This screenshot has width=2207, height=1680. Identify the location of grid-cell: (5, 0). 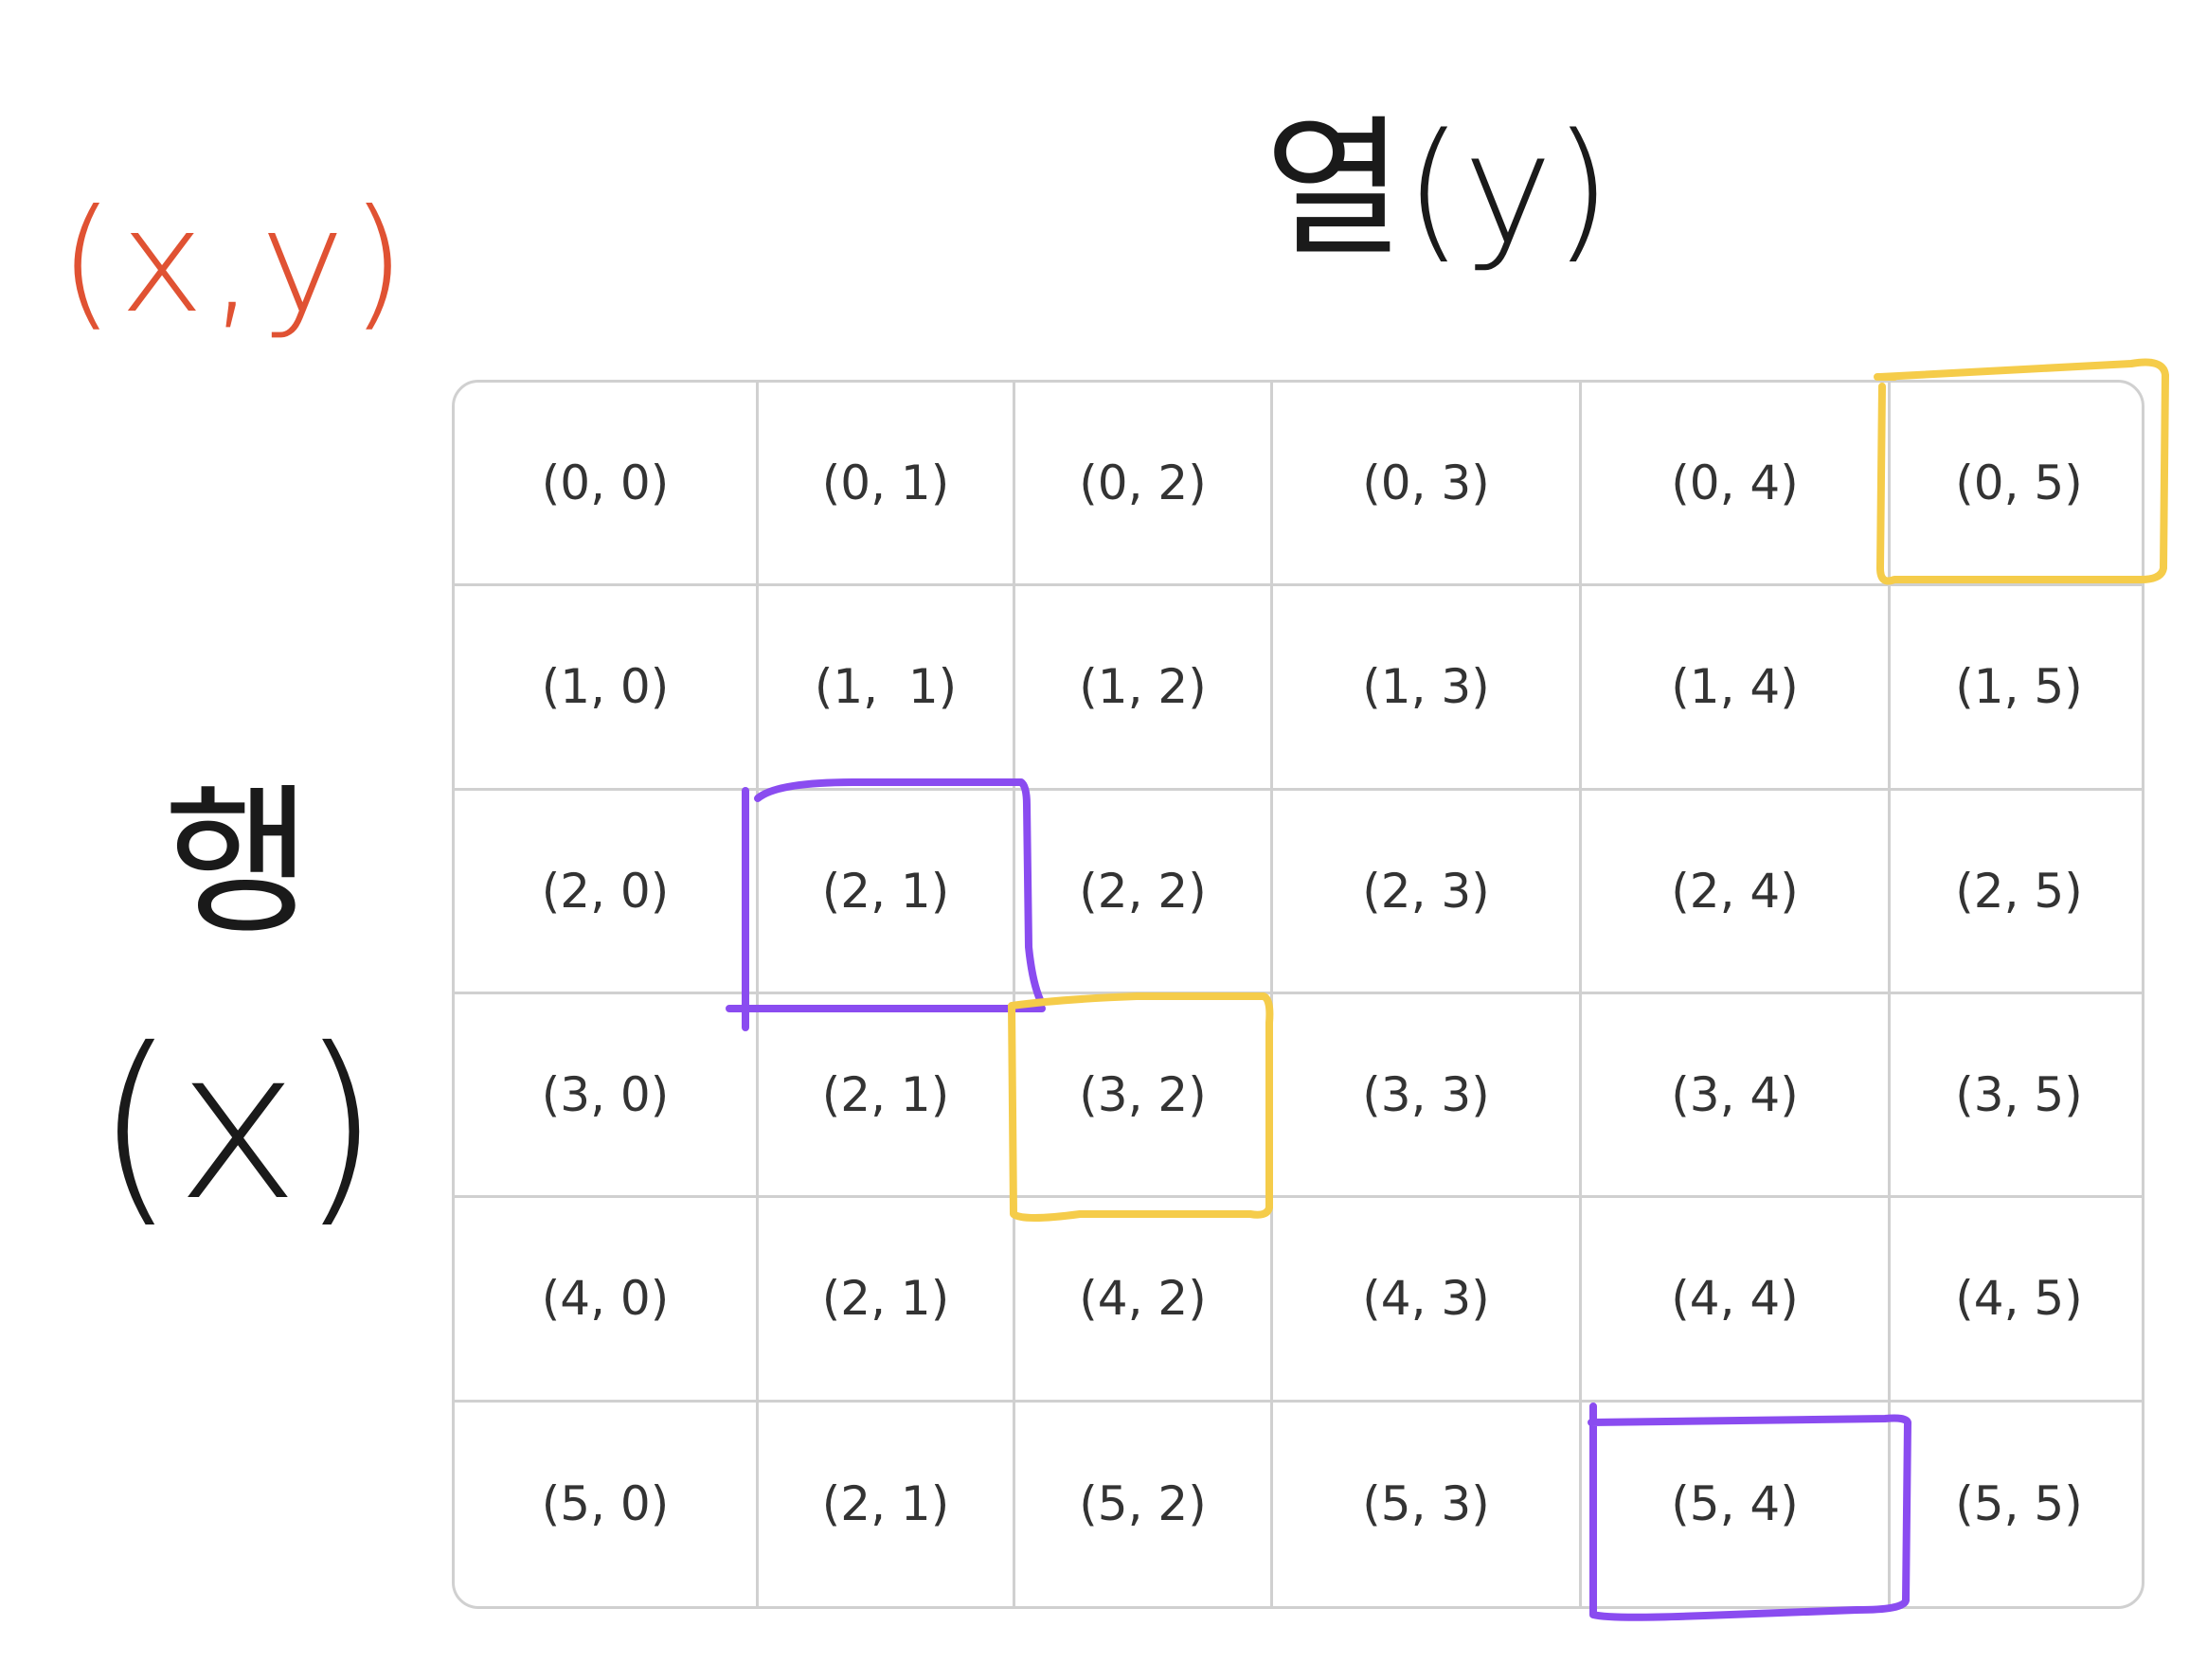
(607, 1504).